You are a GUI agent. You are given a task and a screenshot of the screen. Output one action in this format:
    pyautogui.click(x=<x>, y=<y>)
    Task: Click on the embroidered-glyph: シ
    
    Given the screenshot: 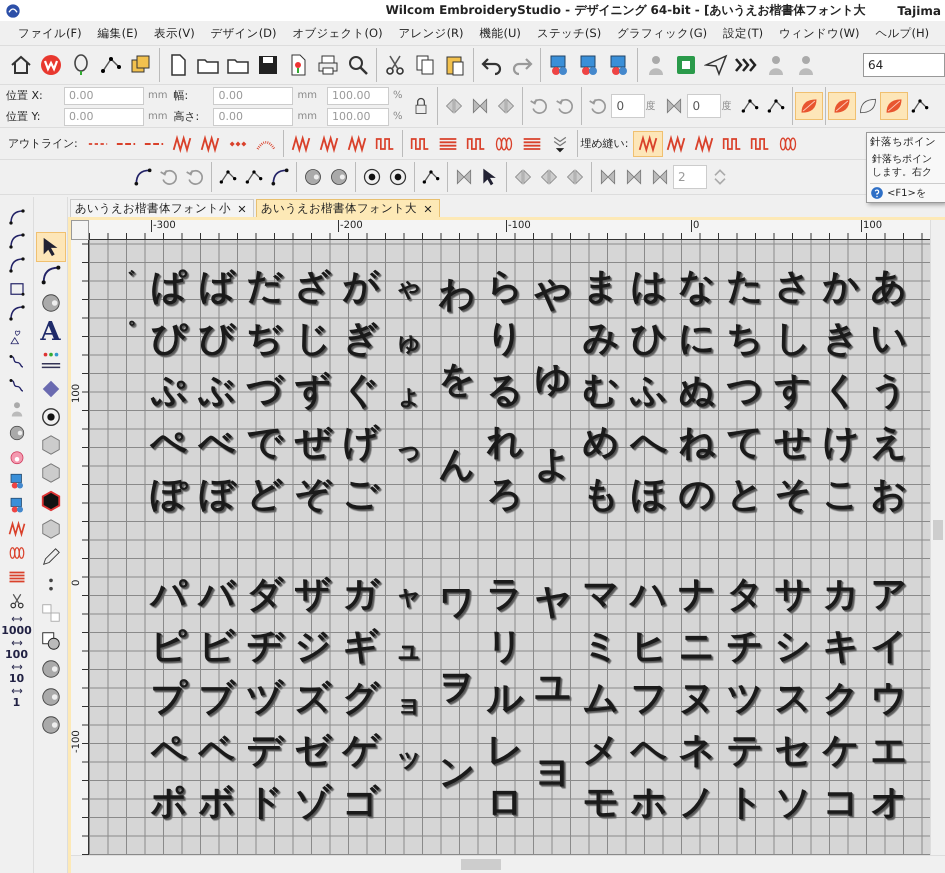 What is the action you would take?
    pyautogui.click(x=793, y=647)
    